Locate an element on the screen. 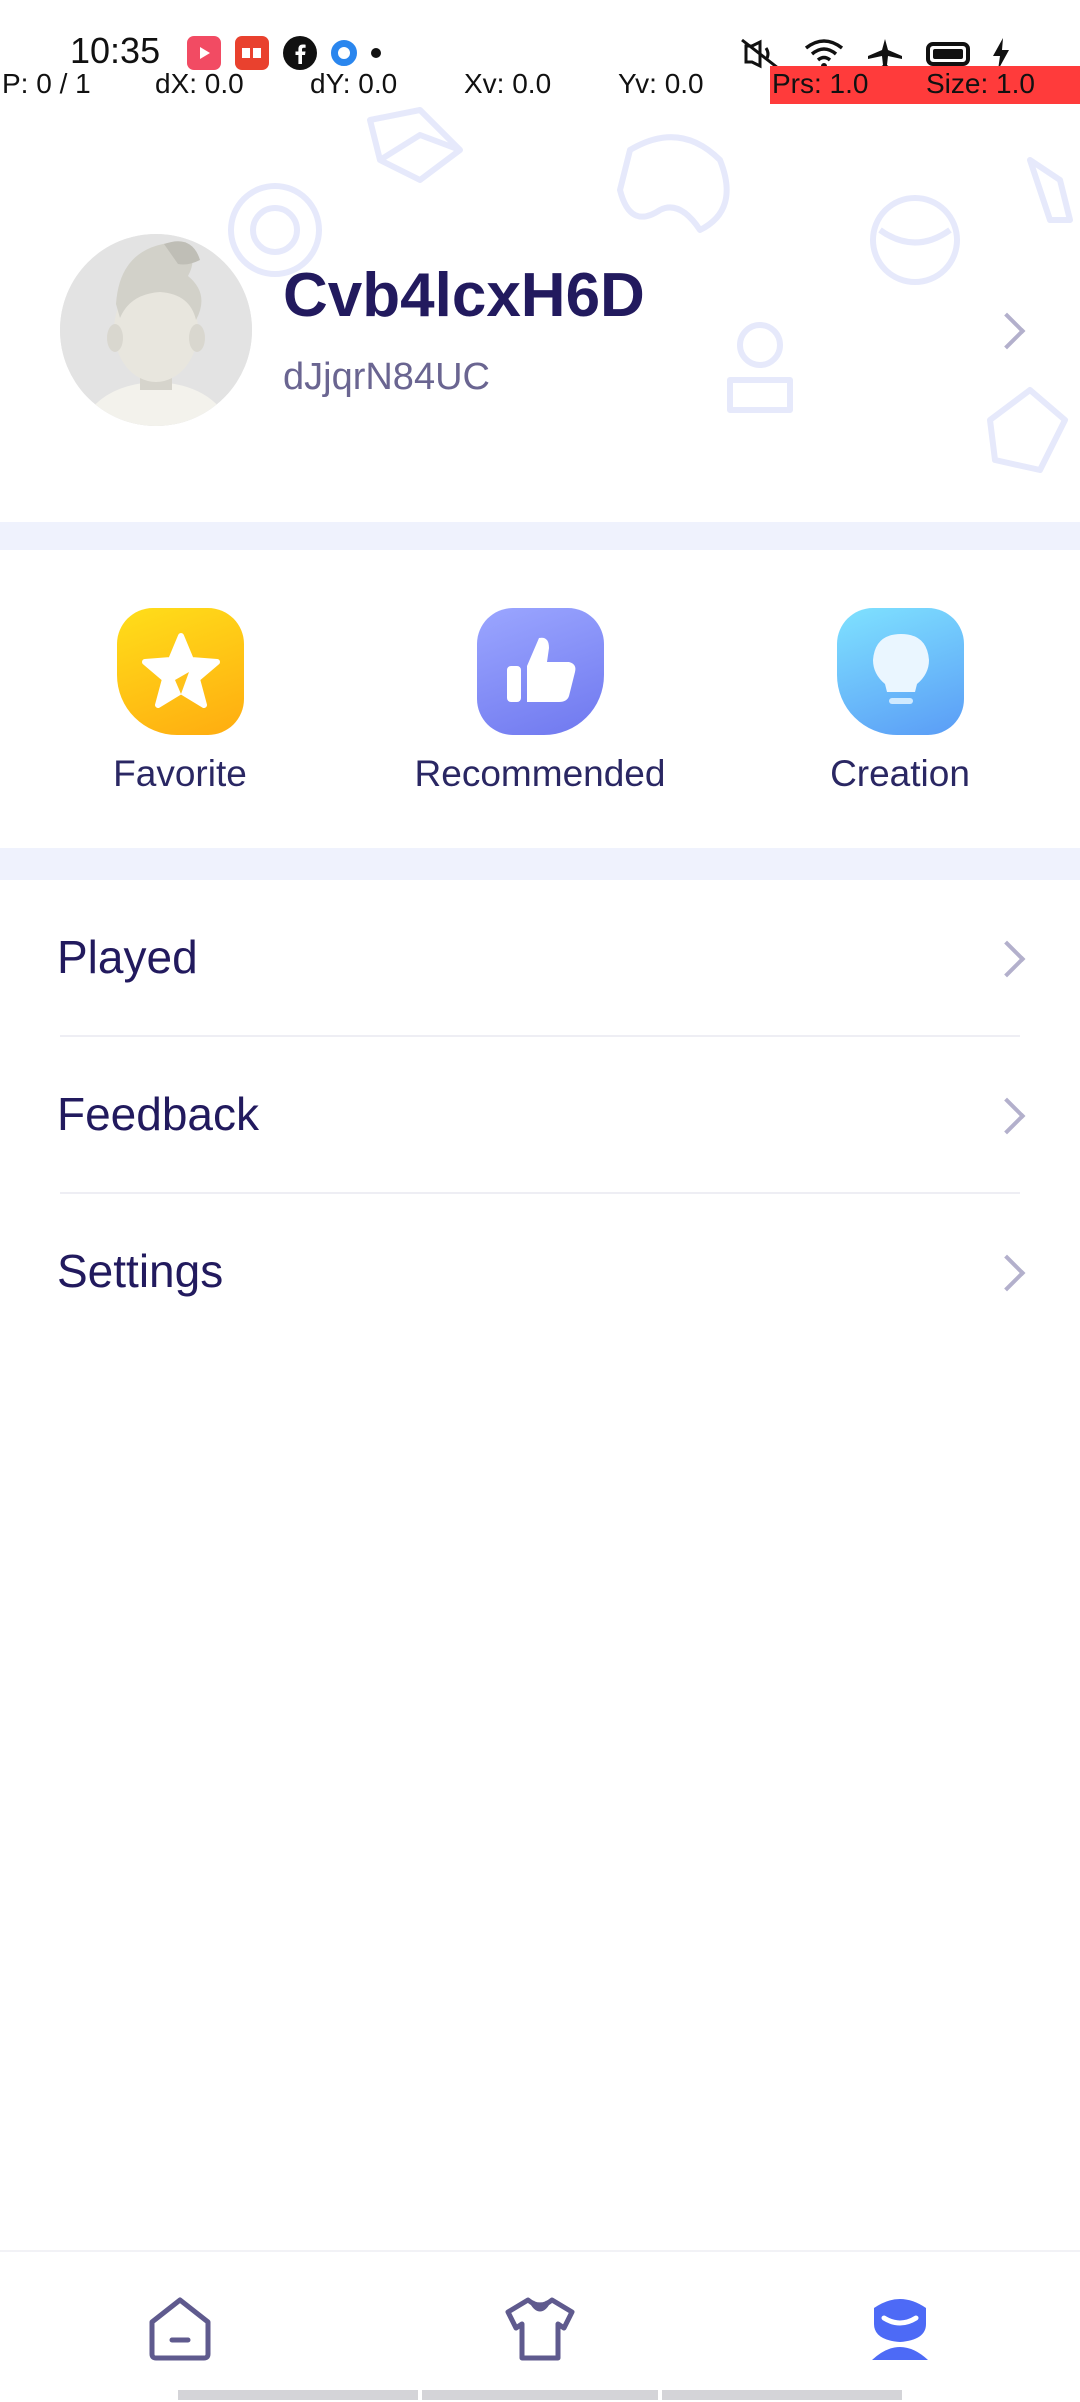  menu-item-label: Settings is located at coordinates (140, 1271).